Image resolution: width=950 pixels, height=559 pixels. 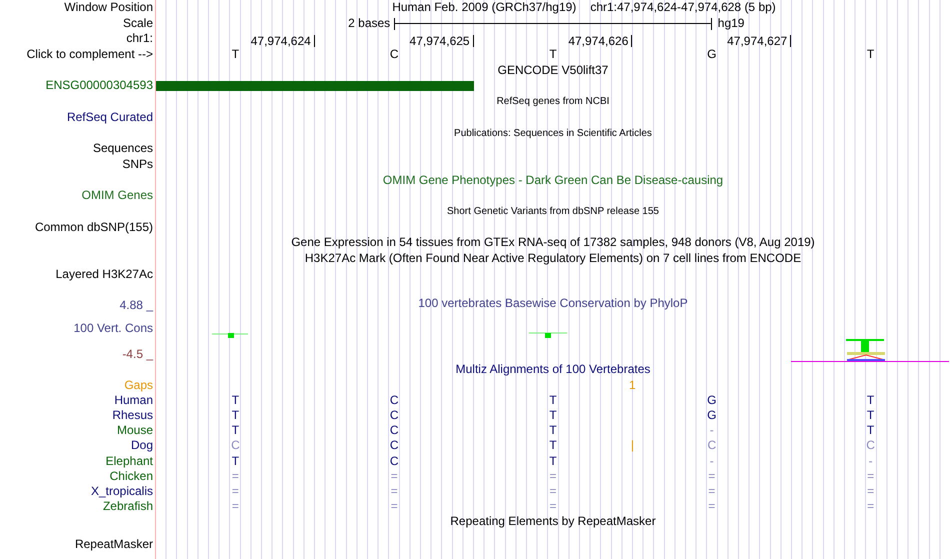 What do you see at coordinates (553, 102) in the screenshot?
I see `track-title: RefSeq genes from NCBI` at bounding box center [553, 102].